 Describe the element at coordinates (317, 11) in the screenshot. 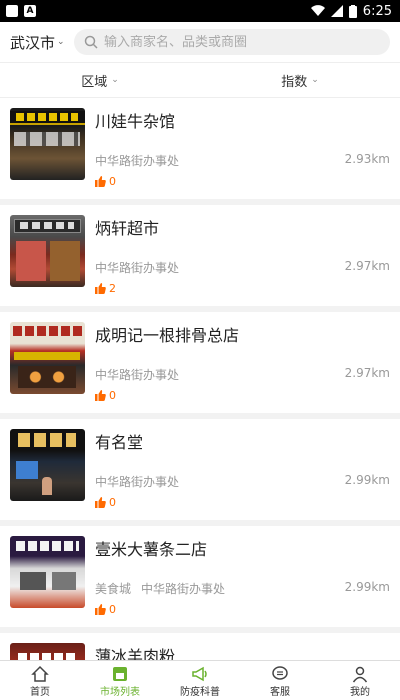

I see `wifi-icon` at that location.